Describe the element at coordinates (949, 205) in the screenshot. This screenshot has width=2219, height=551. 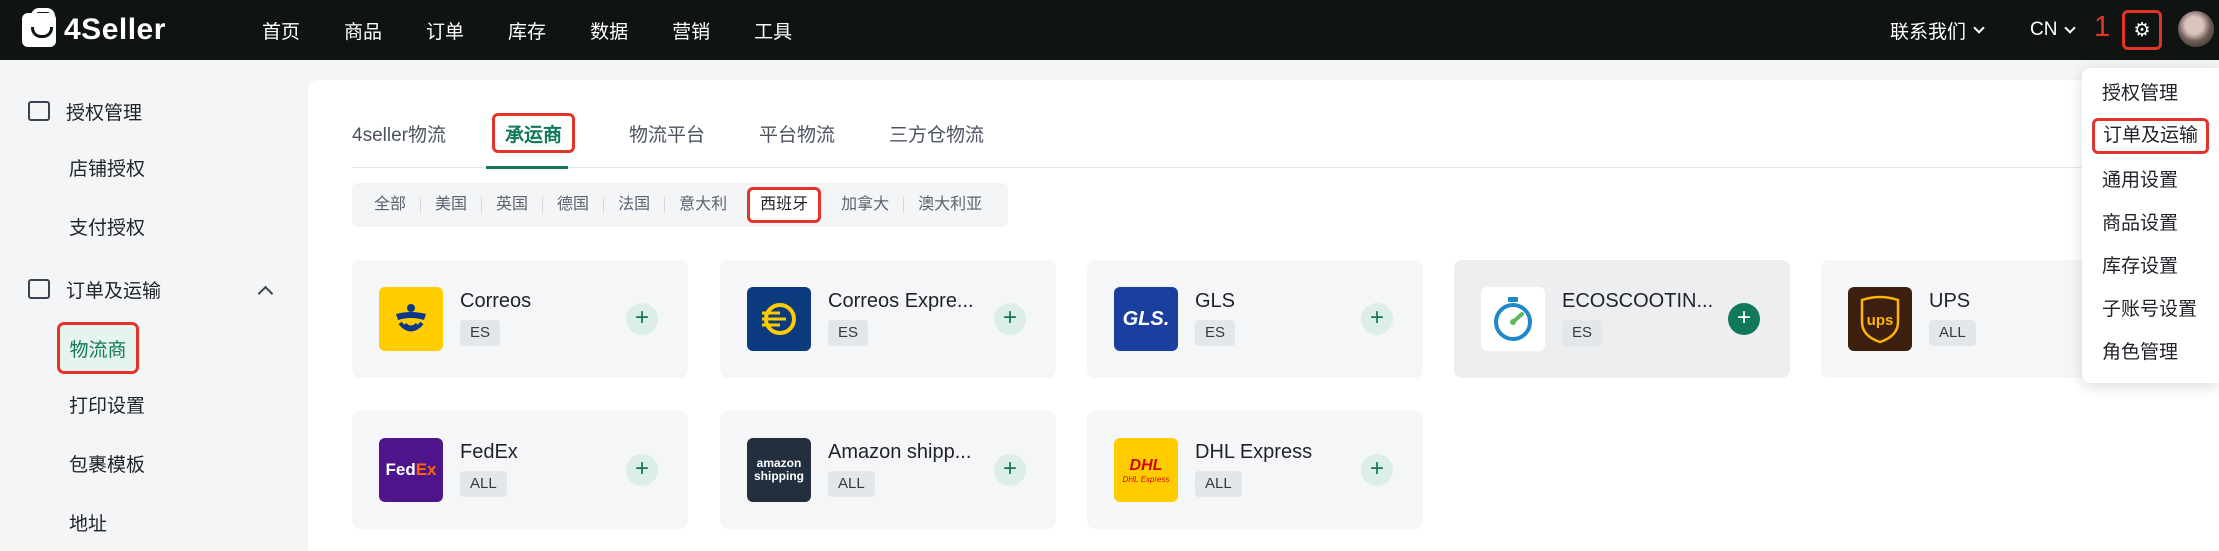
I see `country-au: 澳大利亚` at that location.